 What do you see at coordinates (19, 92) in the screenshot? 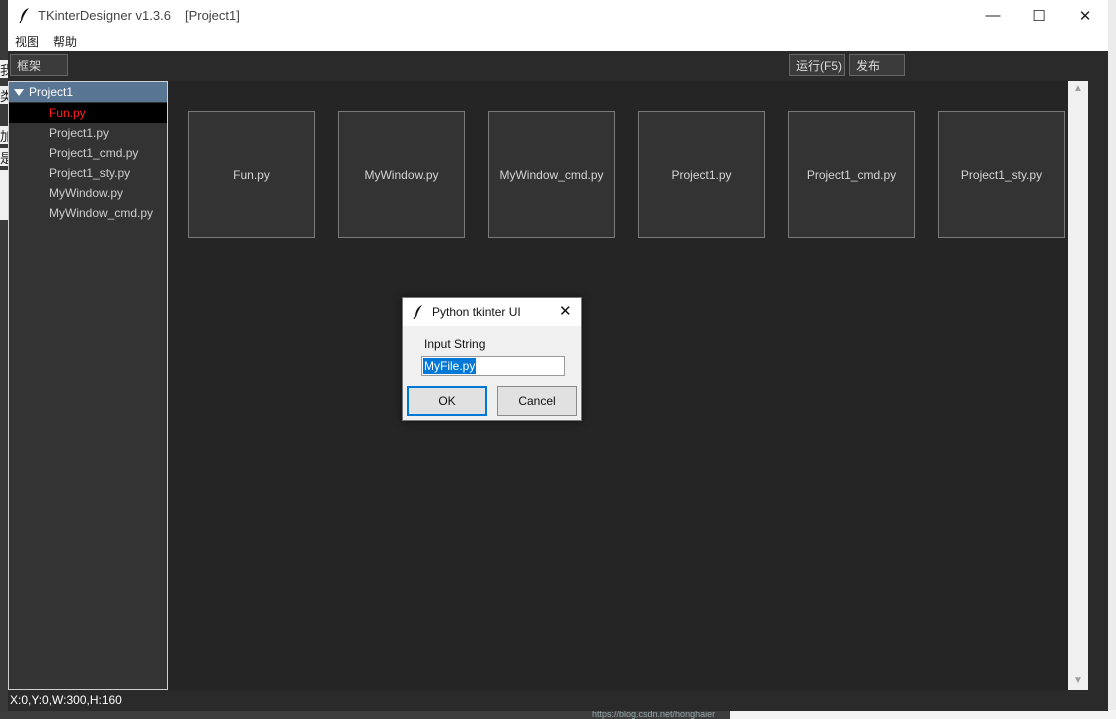
I see `expand-triangle-icon` at bounding box center [19, 92].